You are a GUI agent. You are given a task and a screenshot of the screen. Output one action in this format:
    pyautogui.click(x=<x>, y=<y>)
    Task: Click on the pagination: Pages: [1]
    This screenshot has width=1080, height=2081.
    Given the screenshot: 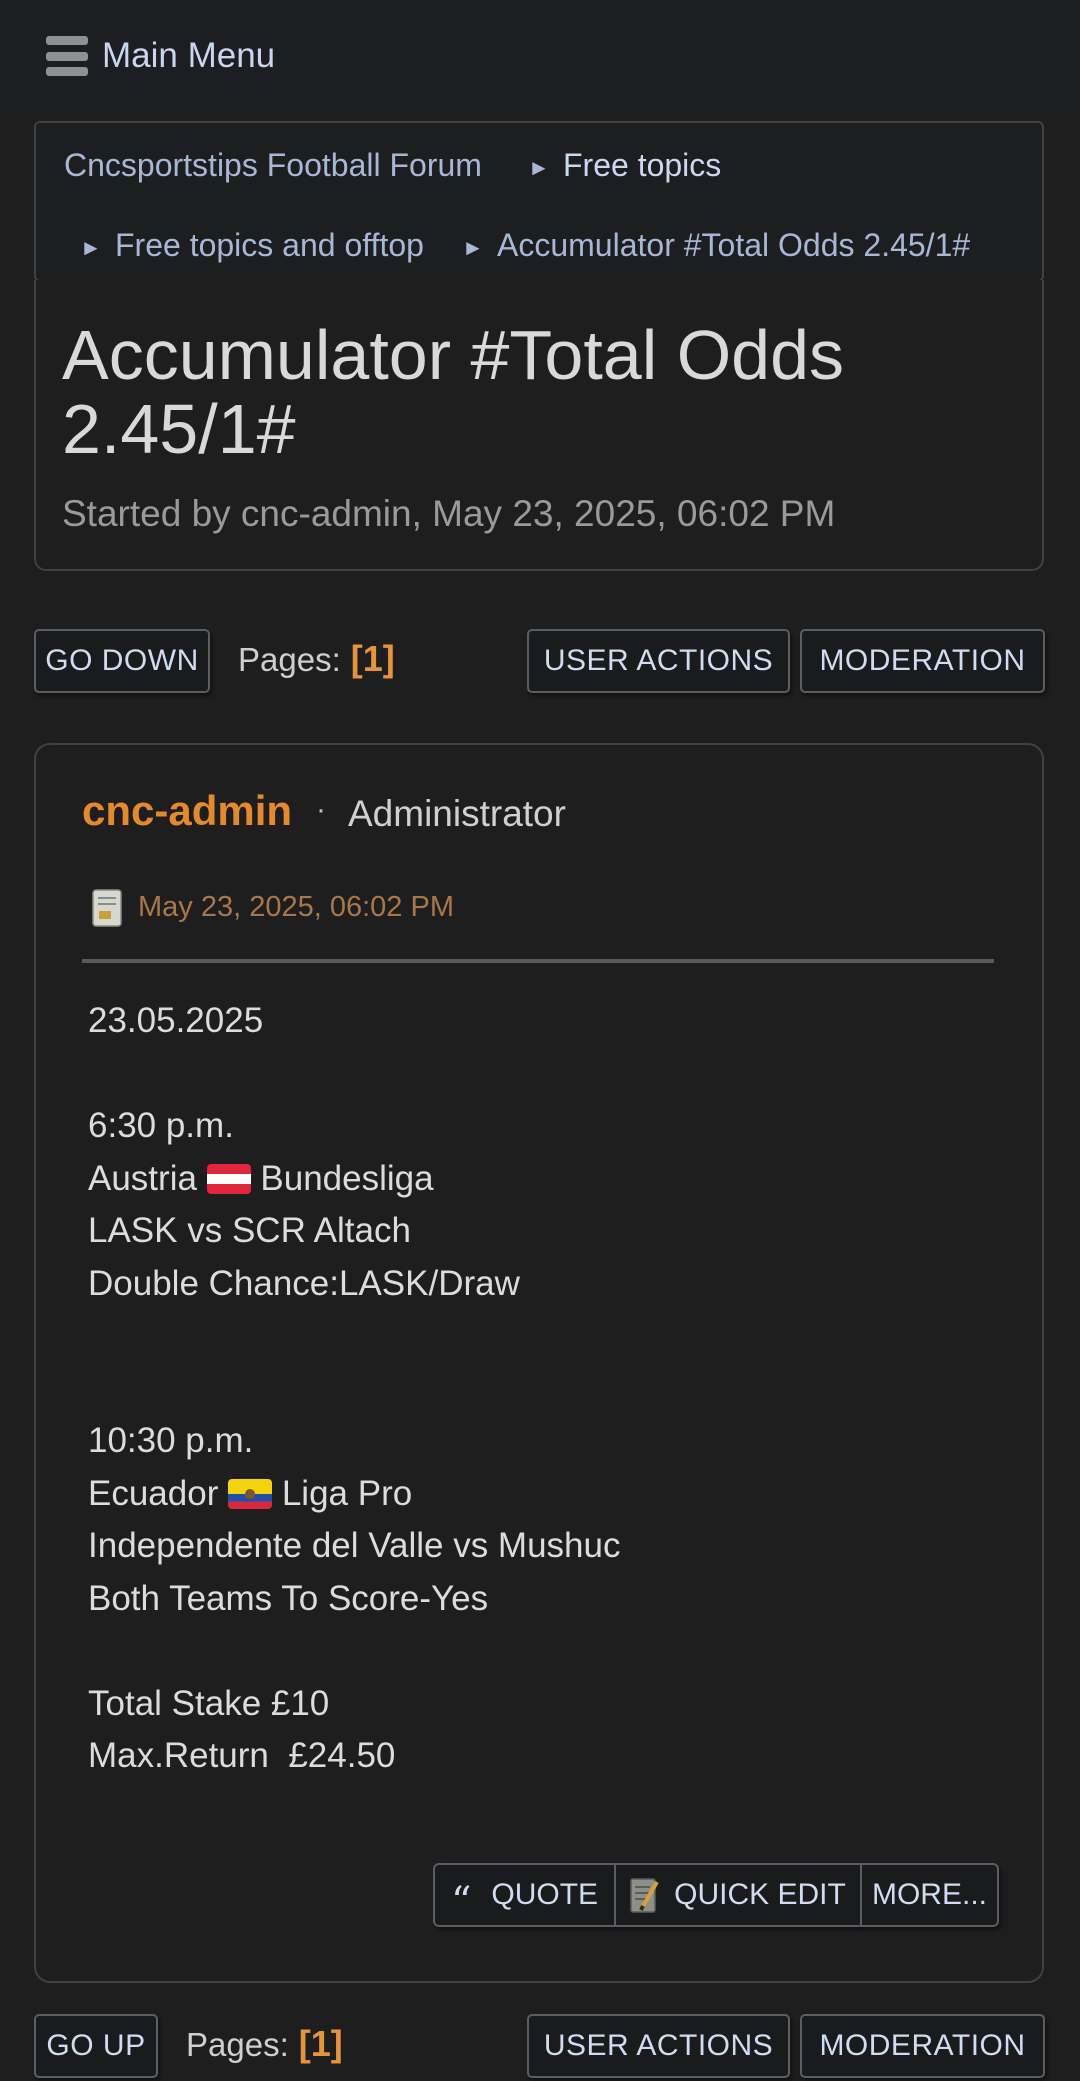 What is the action you would take?
    pyautogui.click(x=316, y=659)
    